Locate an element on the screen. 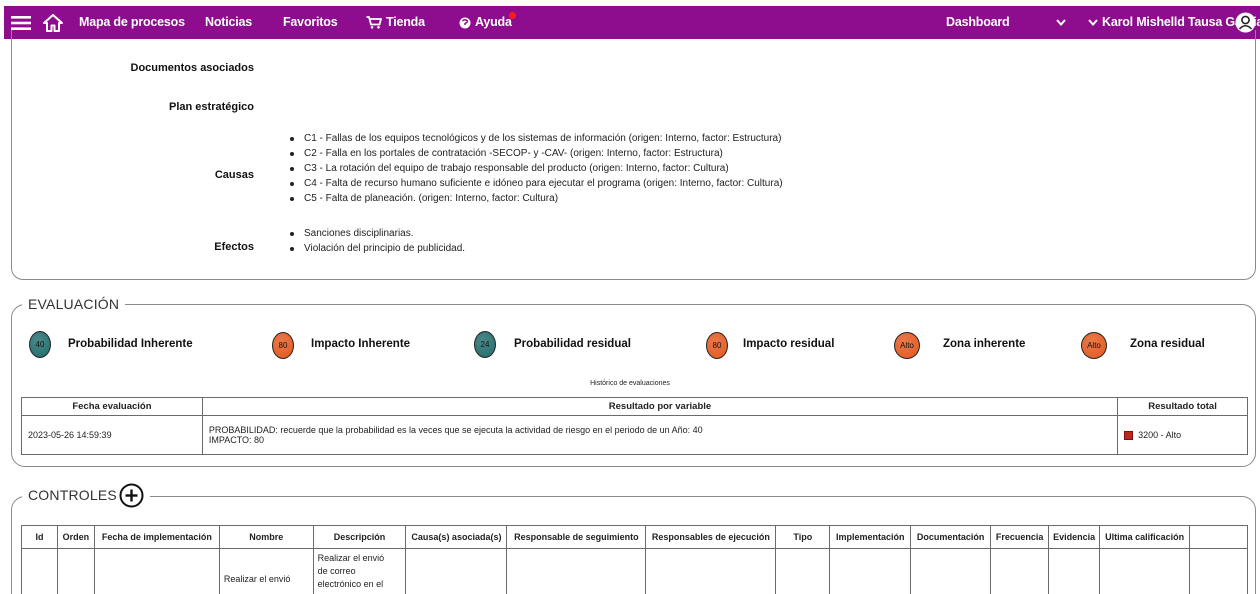  evaluacion-legend: EVALUACIÓN is located at coordinates (74, 304).